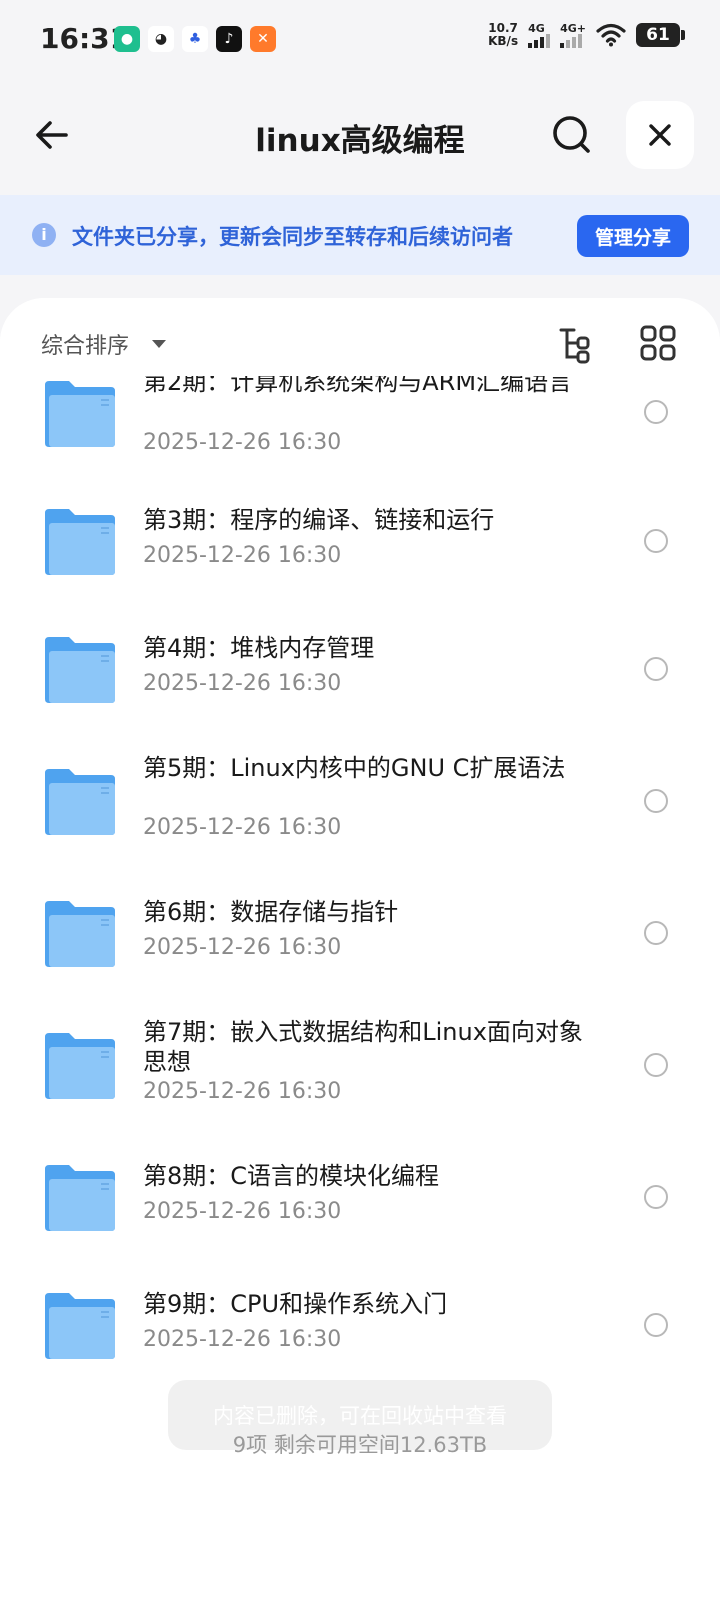 Image resolution: width=720 pixels, height=1600 pixels. I want to click on manage-share-button: 管理分享, so click(633, 236).